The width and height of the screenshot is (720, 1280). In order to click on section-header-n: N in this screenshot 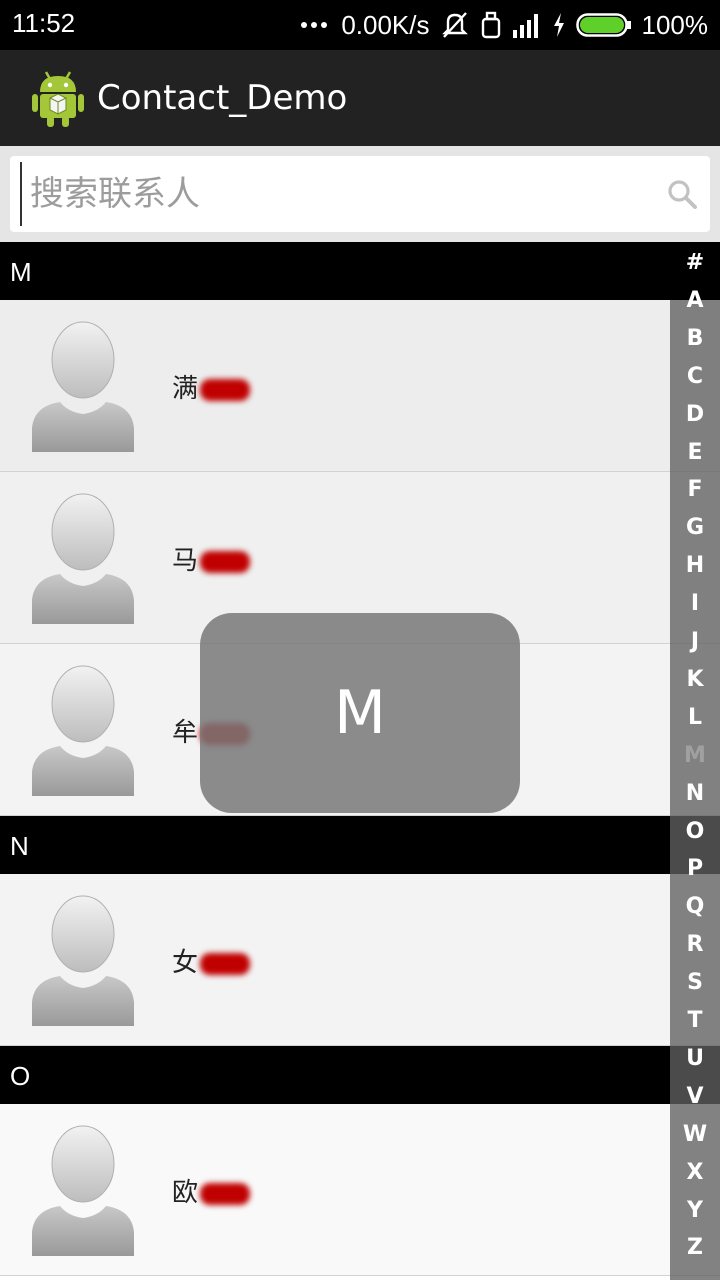, I will do `click(360, 845)`.